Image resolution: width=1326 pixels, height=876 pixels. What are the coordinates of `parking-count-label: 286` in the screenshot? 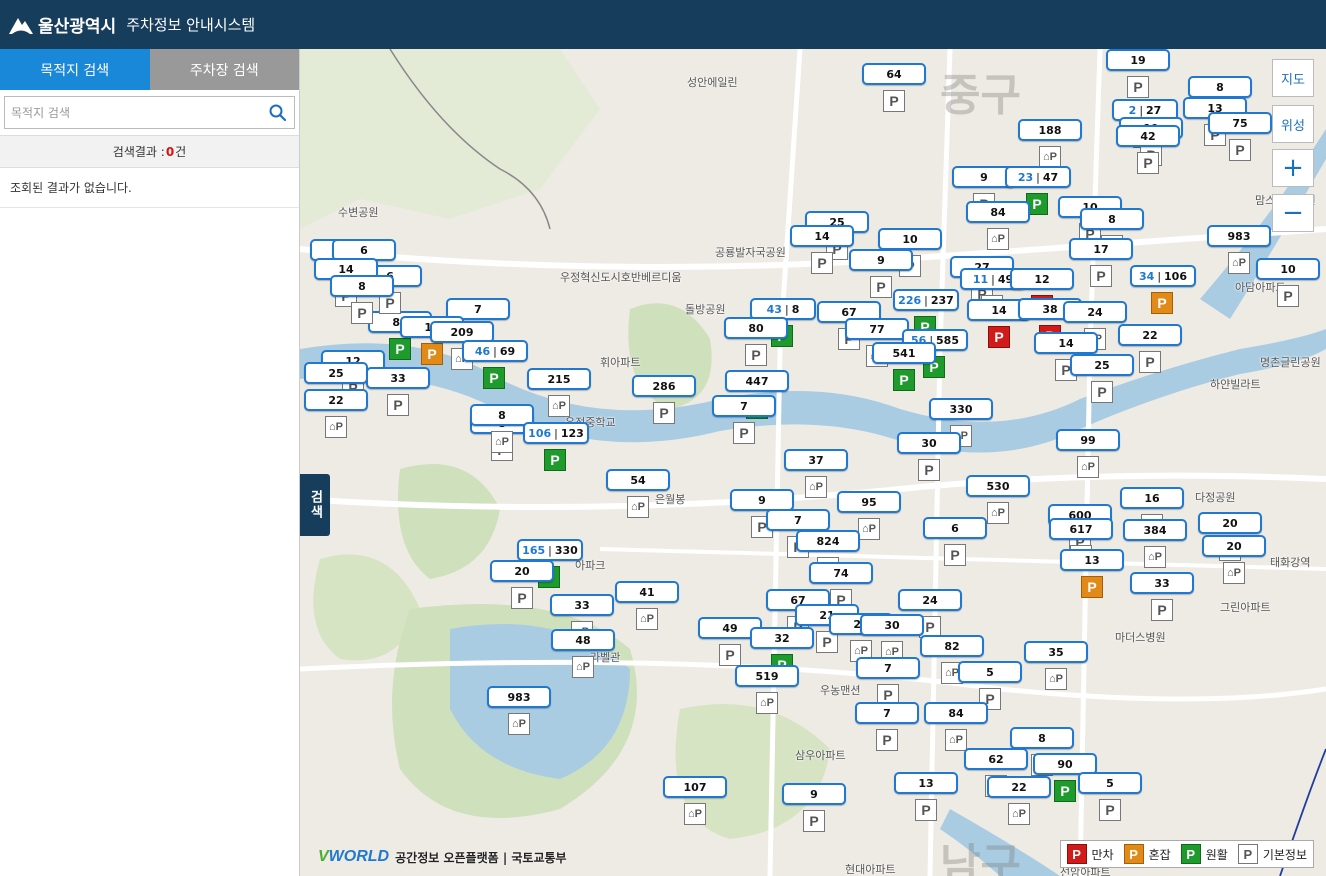 It's located at (664, 386).